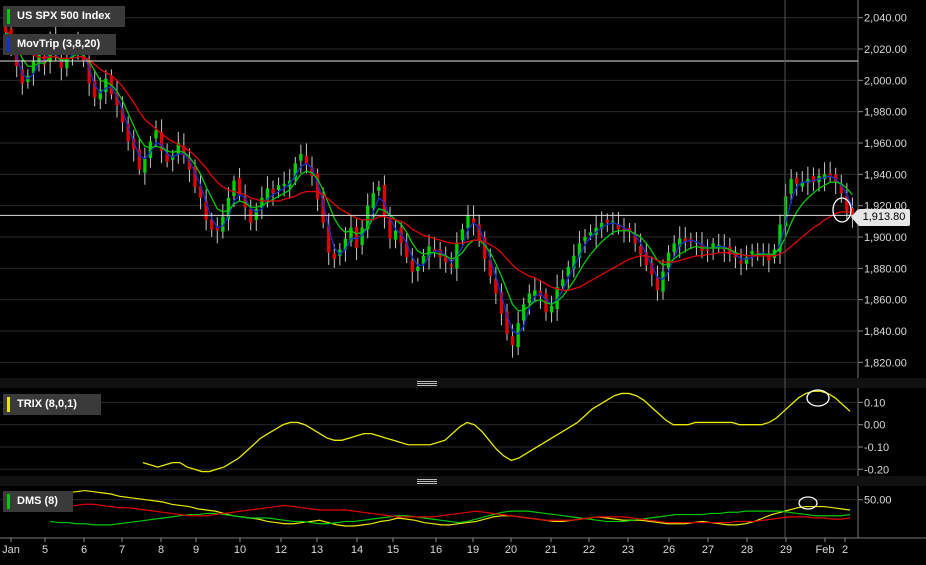 The image size is (926, 565). I want to click on price-tick-label: 1,820.00, so click(885, 363).